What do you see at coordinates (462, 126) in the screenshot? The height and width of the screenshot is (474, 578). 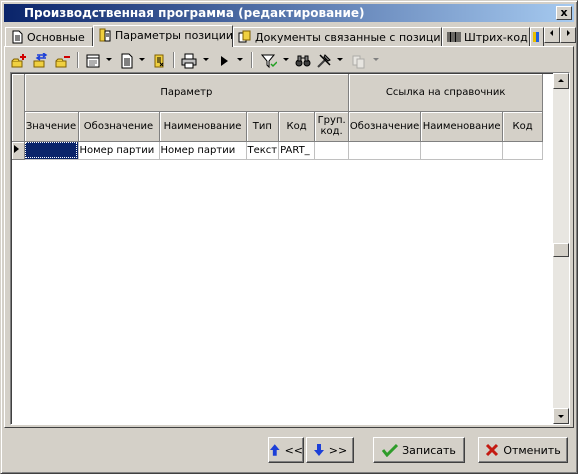 I see `column-header-ref-name: Наименование` at bounding box center [462, 126].